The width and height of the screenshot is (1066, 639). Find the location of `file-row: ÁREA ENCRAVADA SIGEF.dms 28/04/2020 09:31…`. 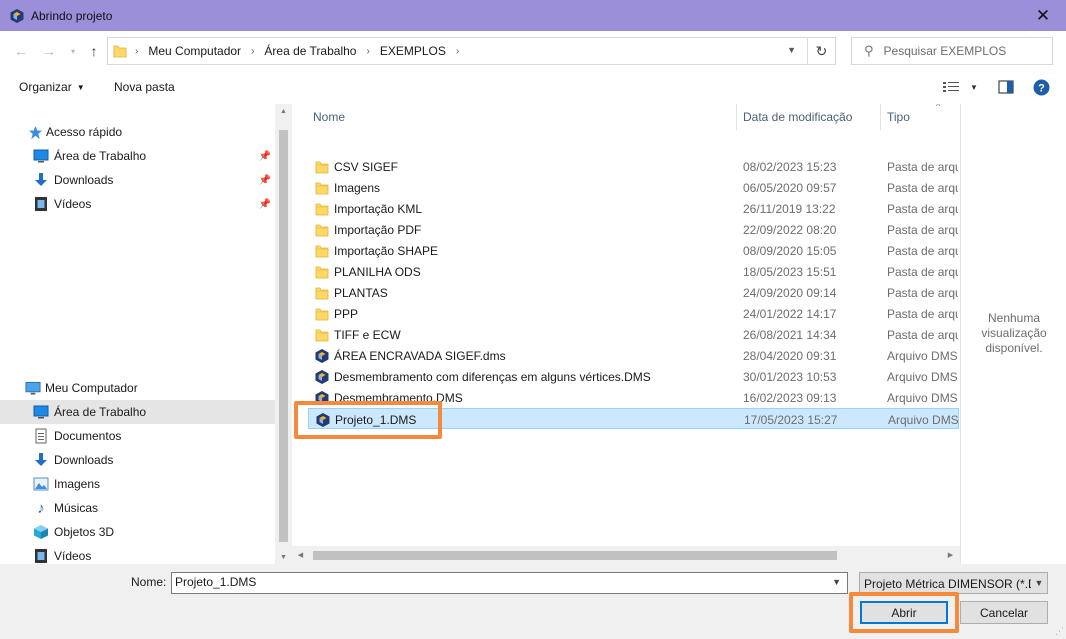

file-row: ÁREA ENCRAVADA SIGEF.dms 28/04/2020 09:31… is located at coordinates (633, 355).